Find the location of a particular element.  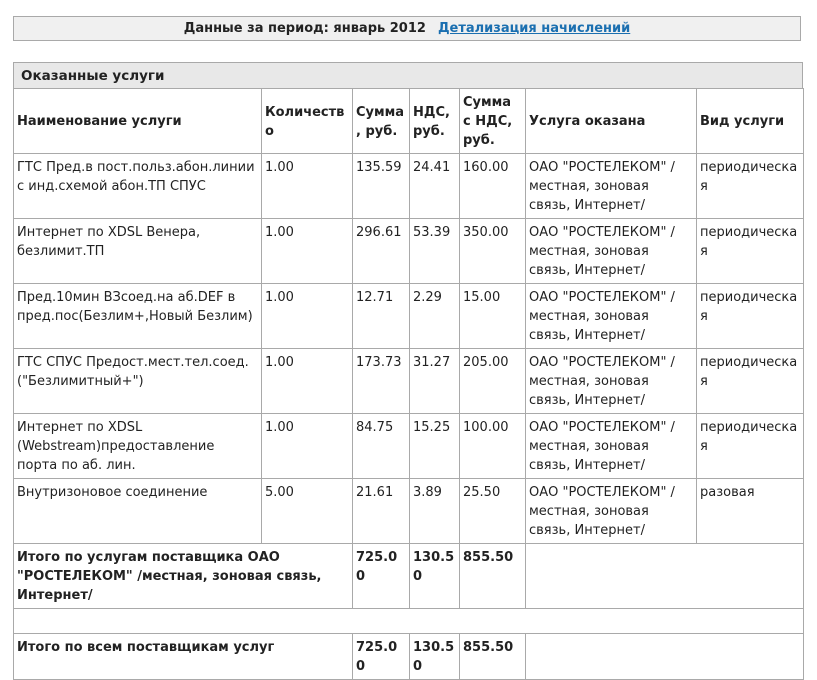

spacer-cell is located at coordinates (408, 621).